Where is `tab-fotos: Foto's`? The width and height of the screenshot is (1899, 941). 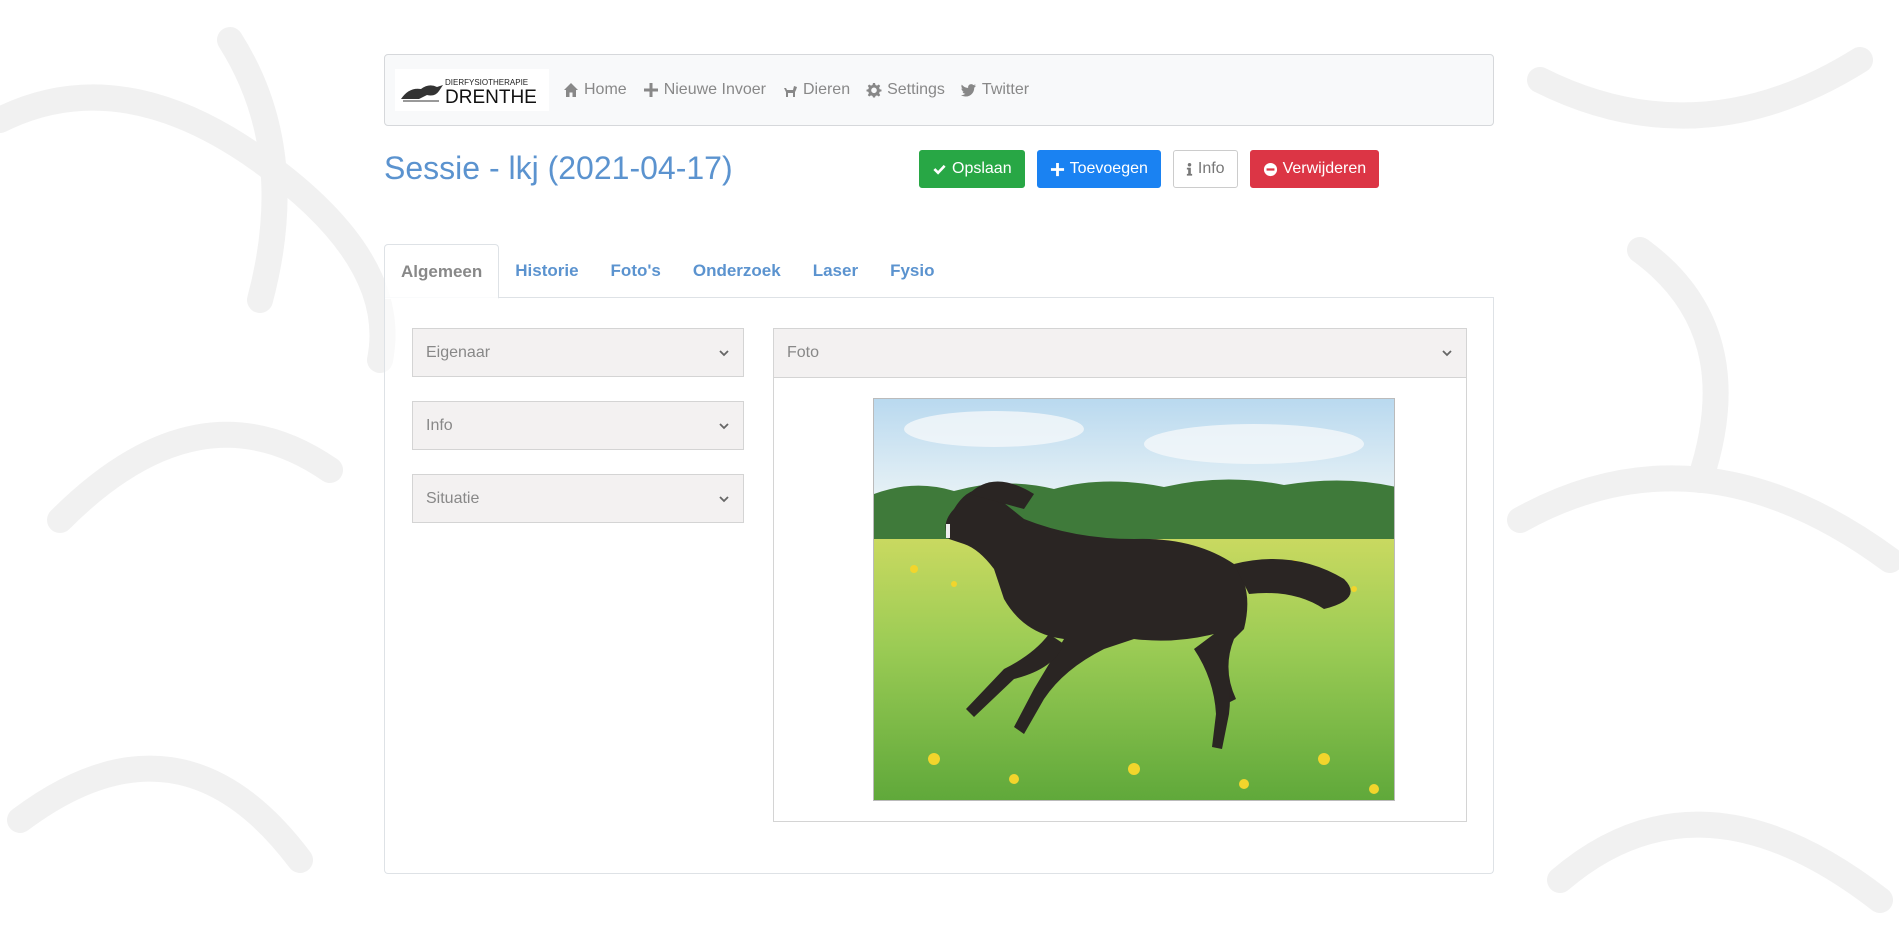
tab-fotos: Foto's is located at coordinates (636, 271).